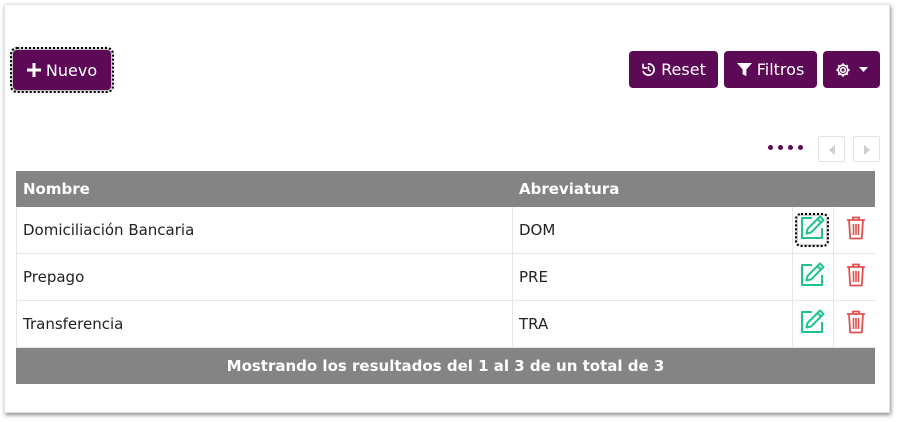 This screenshot has width=899, height=422. Describe the element at coordinates (445, 324) in the screenshot. I see `table-row: Transferencia TRA` at that location.